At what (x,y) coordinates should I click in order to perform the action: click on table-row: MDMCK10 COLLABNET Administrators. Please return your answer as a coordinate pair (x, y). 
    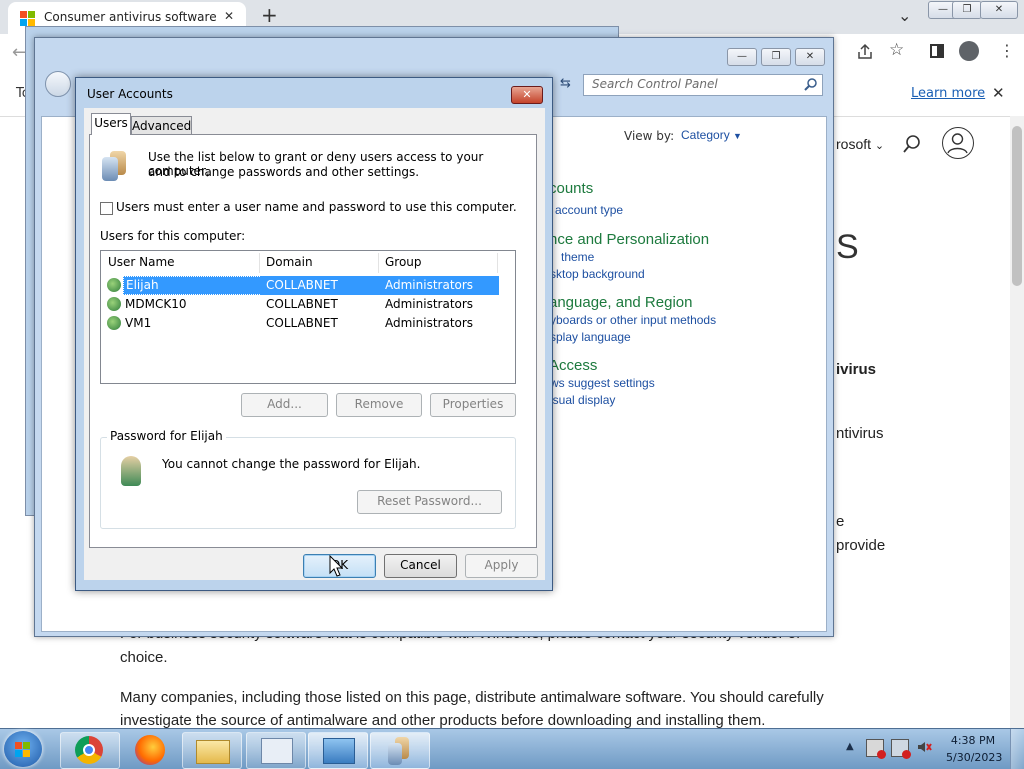
    Looking at the image, I should click on (301, 304).